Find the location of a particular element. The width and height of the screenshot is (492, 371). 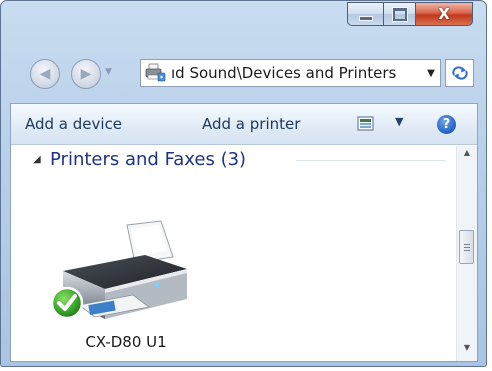

device-item: CX-D80 U1 is located at coordinates (126, 285).